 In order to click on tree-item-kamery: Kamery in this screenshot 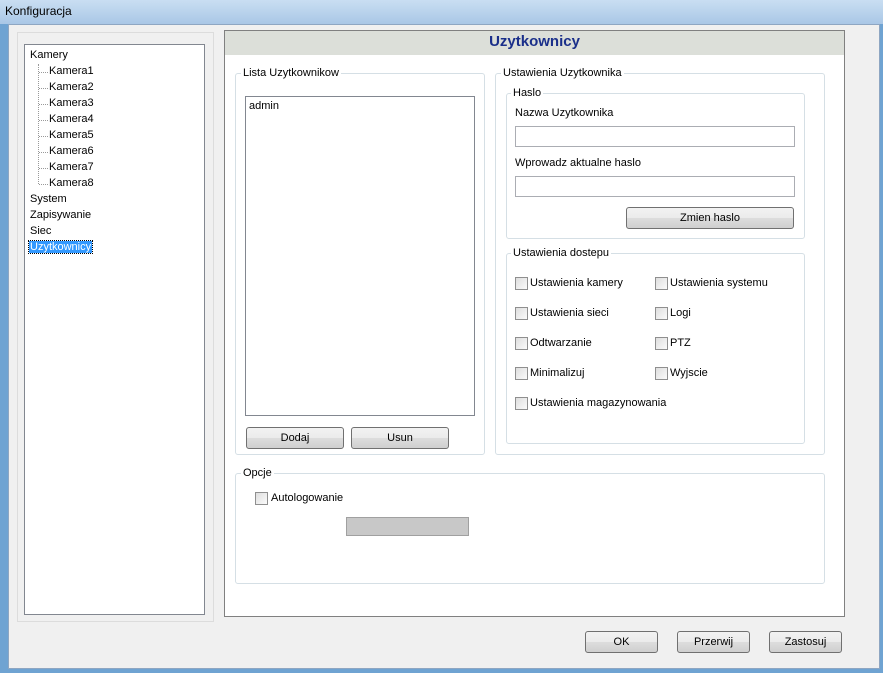, I will do `click(49, 55)`.